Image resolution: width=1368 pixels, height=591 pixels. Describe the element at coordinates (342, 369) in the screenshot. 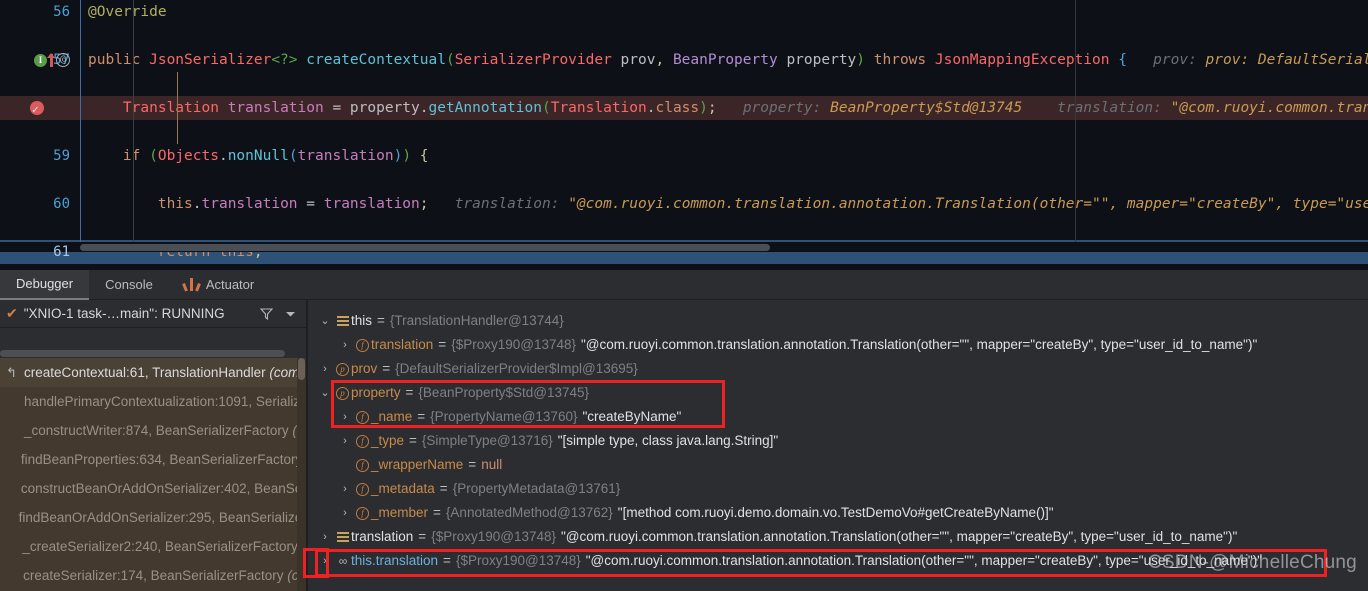

I see `parameter-icon: p` at that location.